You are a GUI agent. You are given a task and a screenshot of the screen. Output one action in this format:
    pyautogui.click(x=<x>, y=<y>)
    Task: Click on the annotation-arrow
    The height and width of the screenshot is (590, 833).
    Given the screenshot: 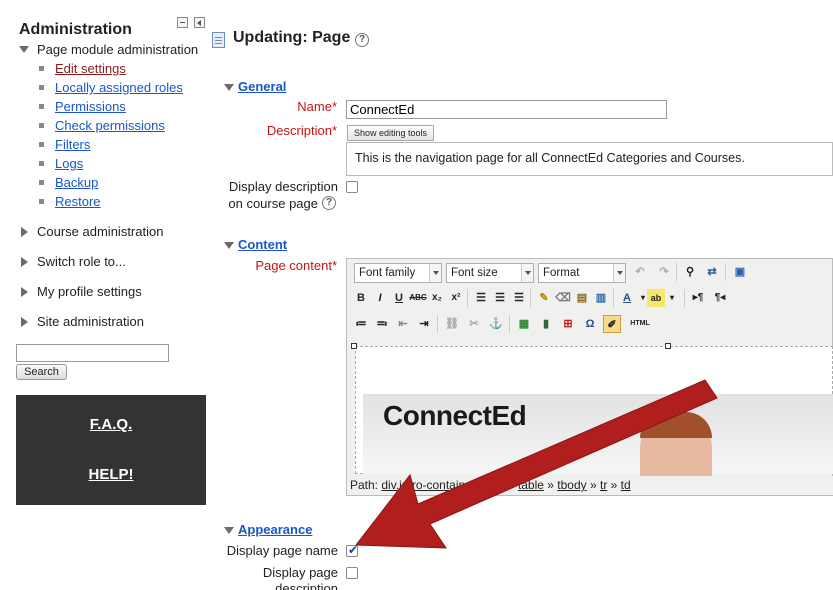 What is the action you would take?
    pyautogui.click(x=536, y=464)
    